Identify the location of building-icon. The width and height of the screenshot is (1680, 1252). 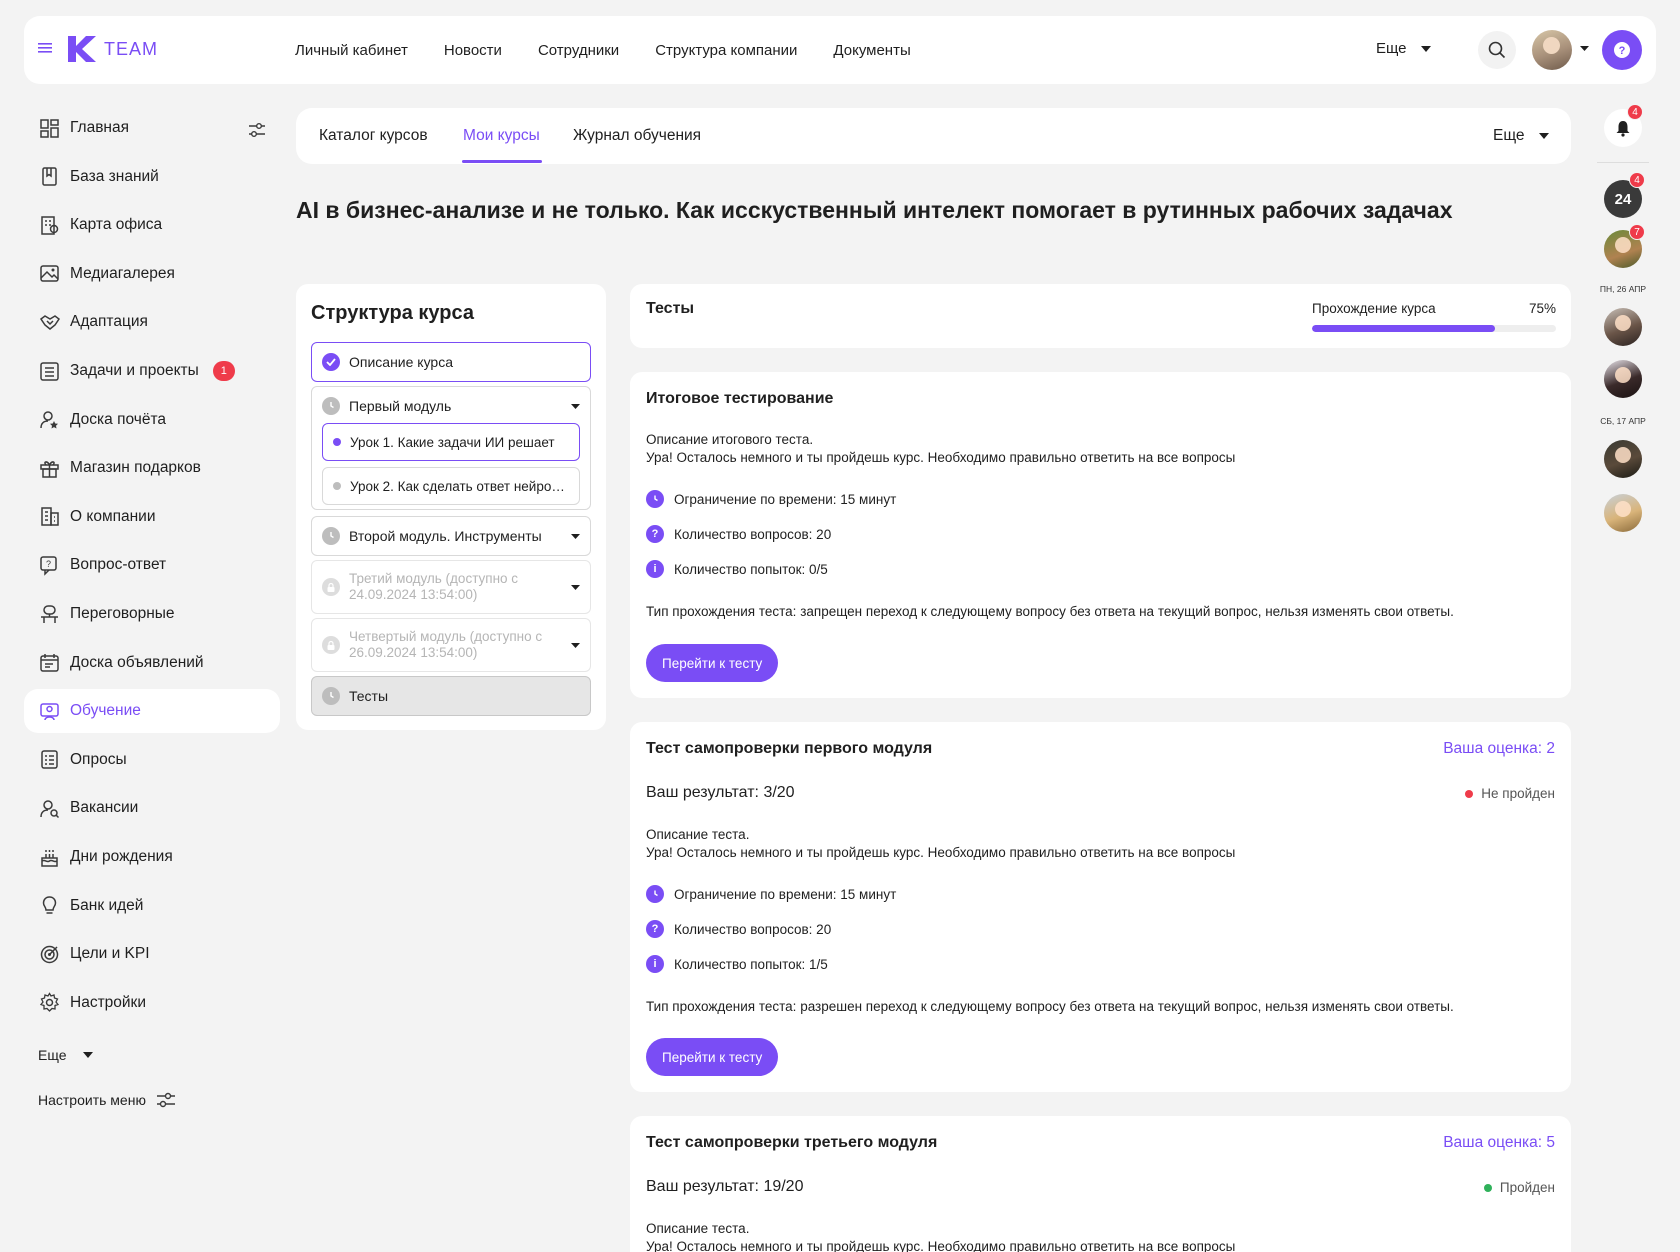
(49, 517).